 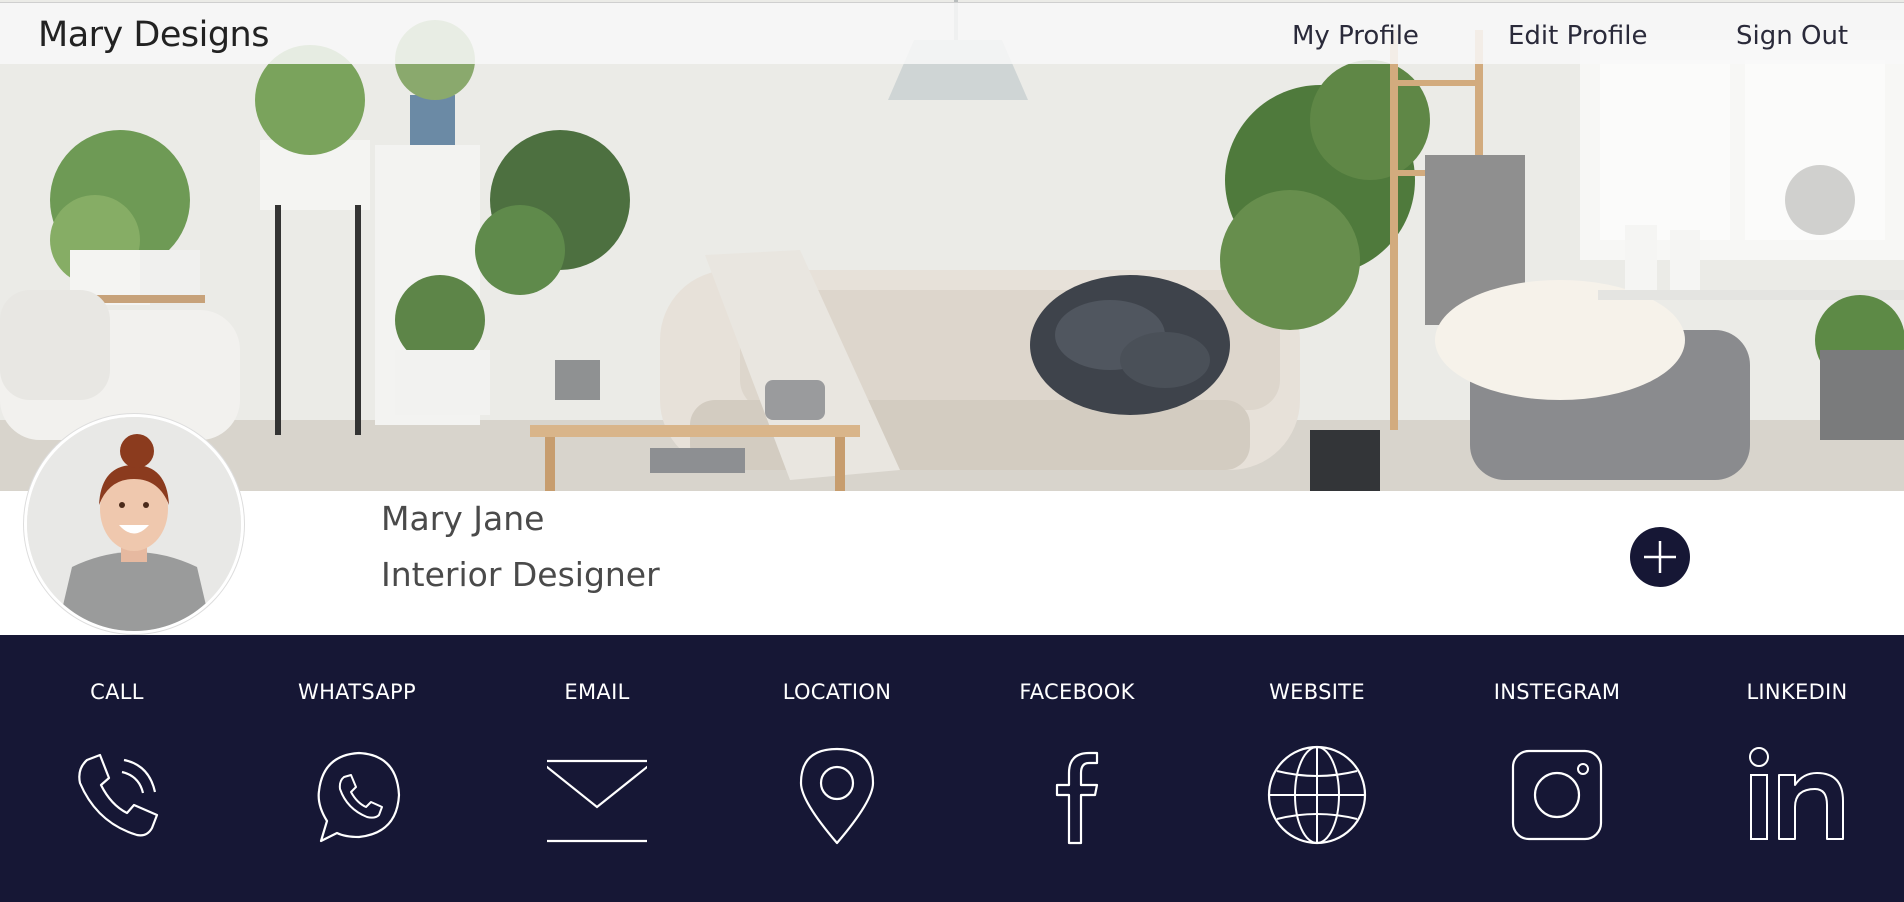 What do you see at coordinates (1577, 36) in the screenshot?
I see `nav-edit-profile: Edit Profile` at bounding box center [1577, 36].